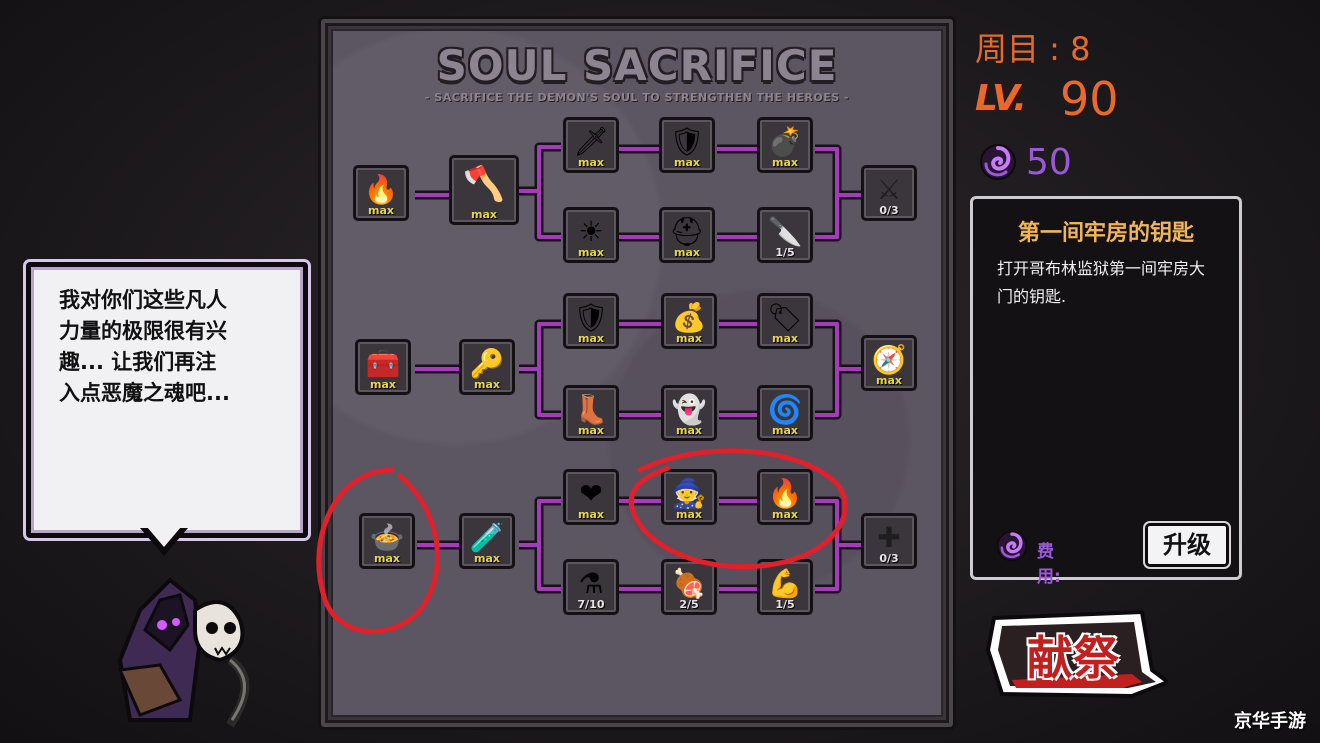  Describe the element at coordinates (383, 363) in the screenshot. I see `chest-icon: 🧰` at that location.